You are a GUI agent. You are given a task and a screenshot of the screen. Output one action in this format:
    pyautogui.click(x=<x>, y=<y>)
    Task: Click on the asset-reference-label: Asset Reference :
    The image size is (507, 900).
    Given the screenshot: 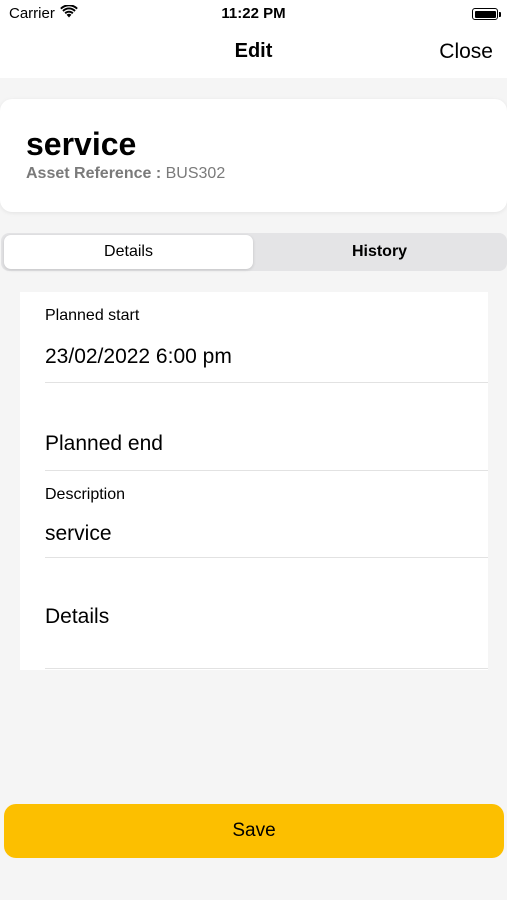 What is the action you would take?
    pyautogui.click(x=94, y=173)
    